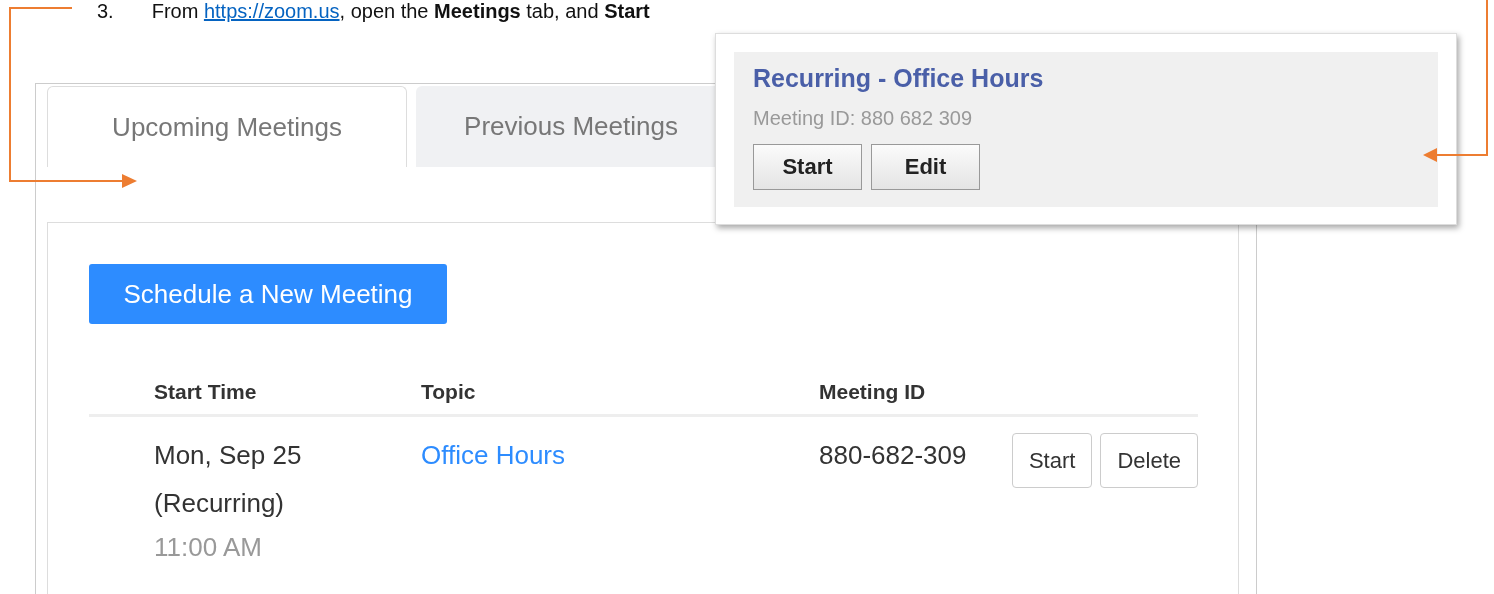 This screenshot has width=1494, height=594. I want to click on schedule-button: Schedule a New Meeting, so click(268, 294).